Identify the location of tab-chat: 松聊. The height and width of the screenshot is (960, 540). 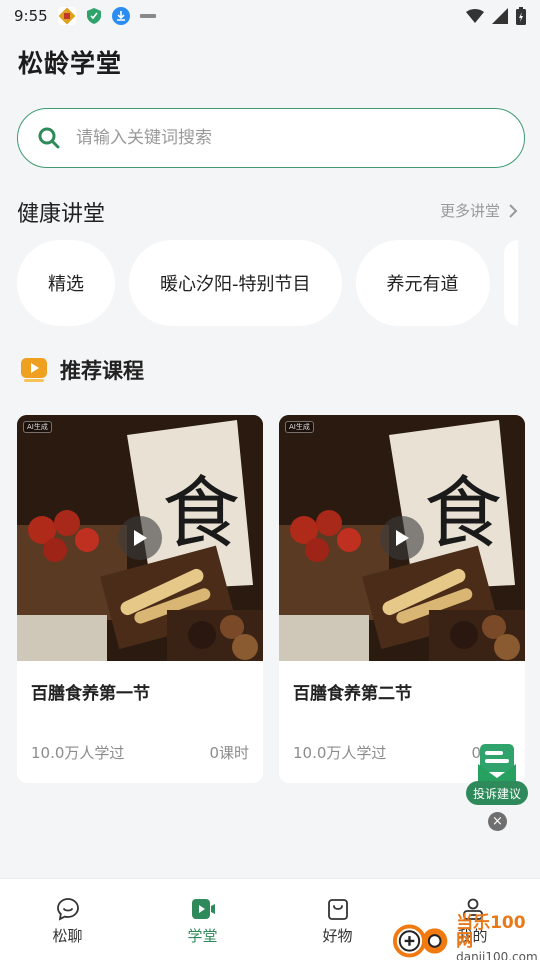
(67, 919).